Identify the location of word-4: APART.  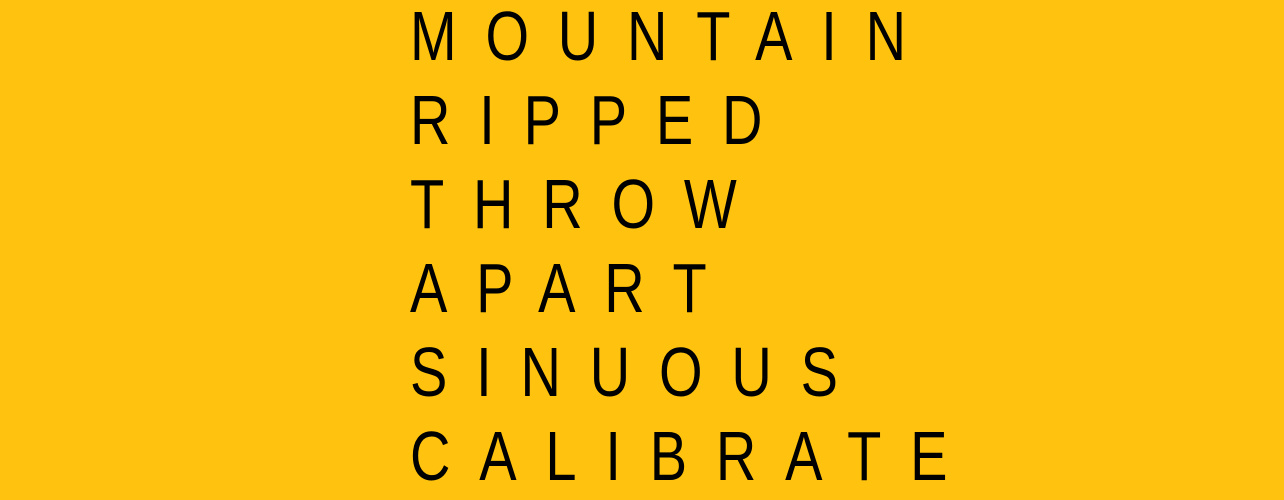
(573, 288).